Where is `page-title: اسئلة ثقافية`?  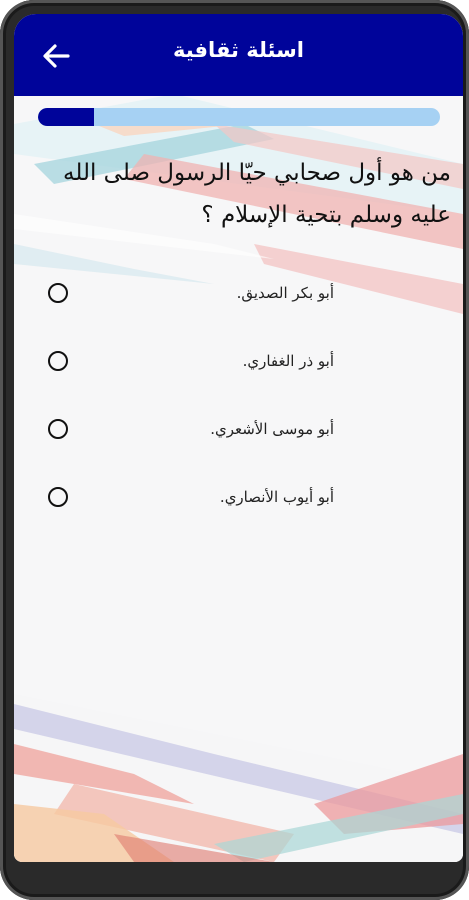
page-title: اسئلة ثقافية is located at coordinates (238, 50).